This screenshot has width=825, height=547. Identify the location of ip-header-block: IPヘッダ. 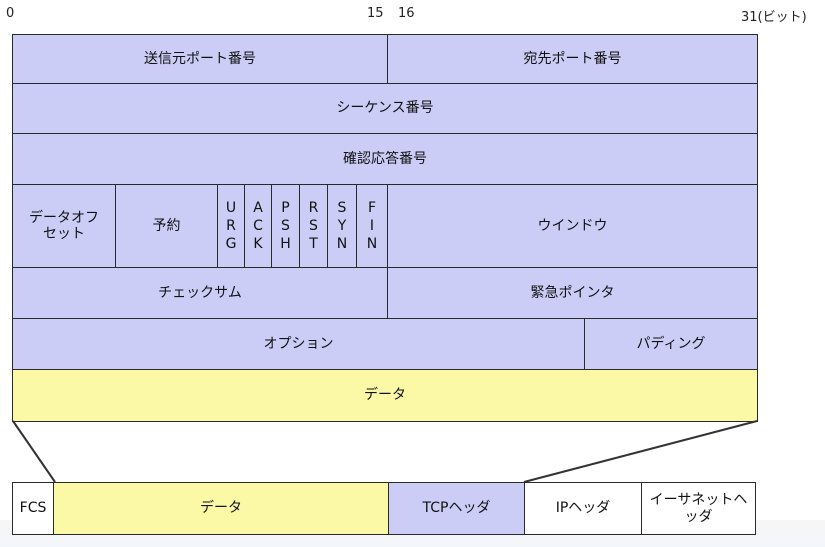
(583, 508).